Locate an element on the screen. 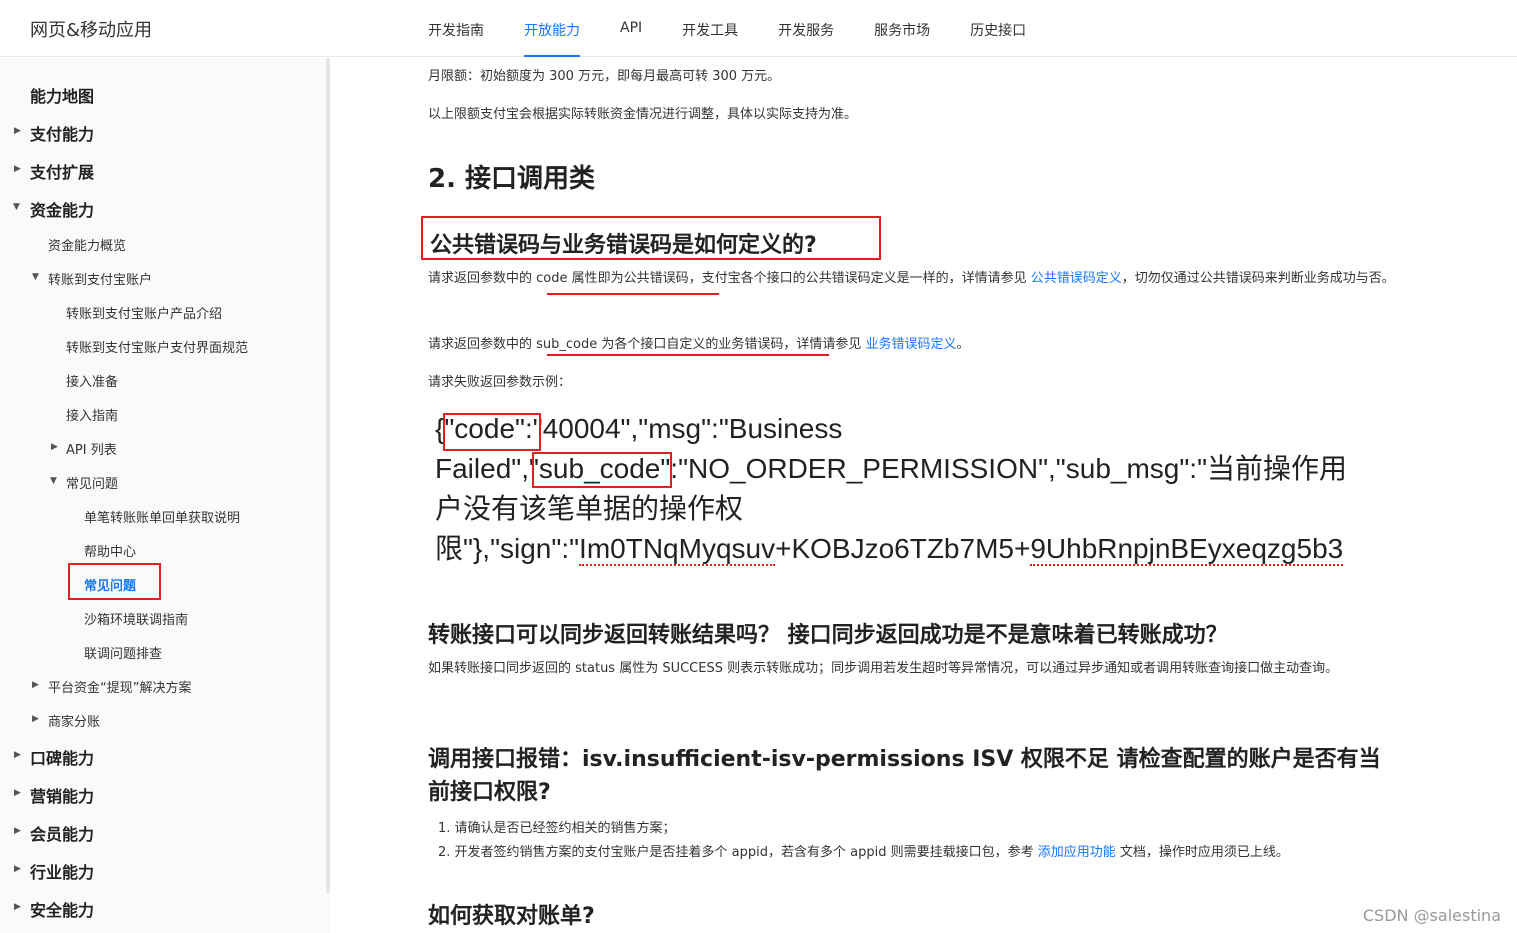 This screenshot has height=933, width=1517. code-text: 限"},"sign":" is located at coordinates (507, 548).